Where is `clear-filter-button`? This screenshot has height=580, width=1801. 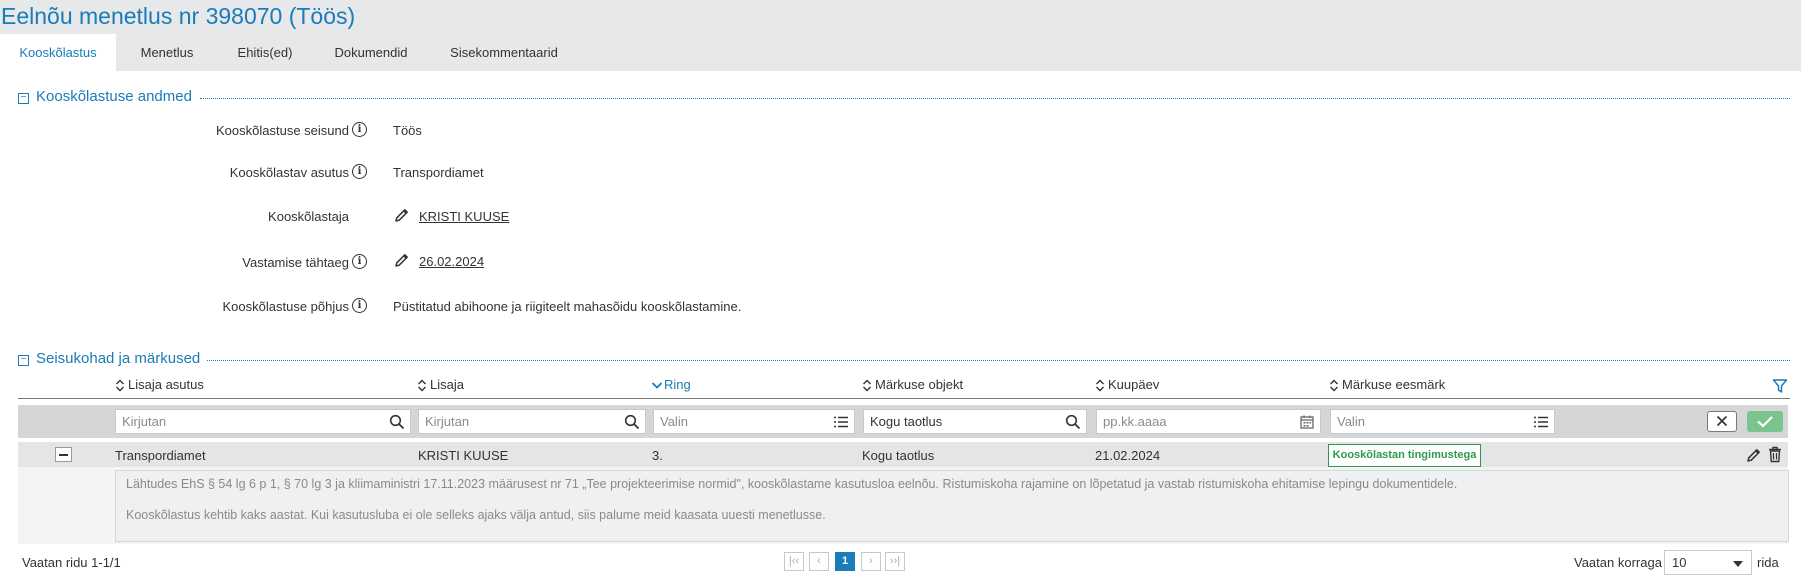 clear-filter-button is located at coordinates (1722, 421).